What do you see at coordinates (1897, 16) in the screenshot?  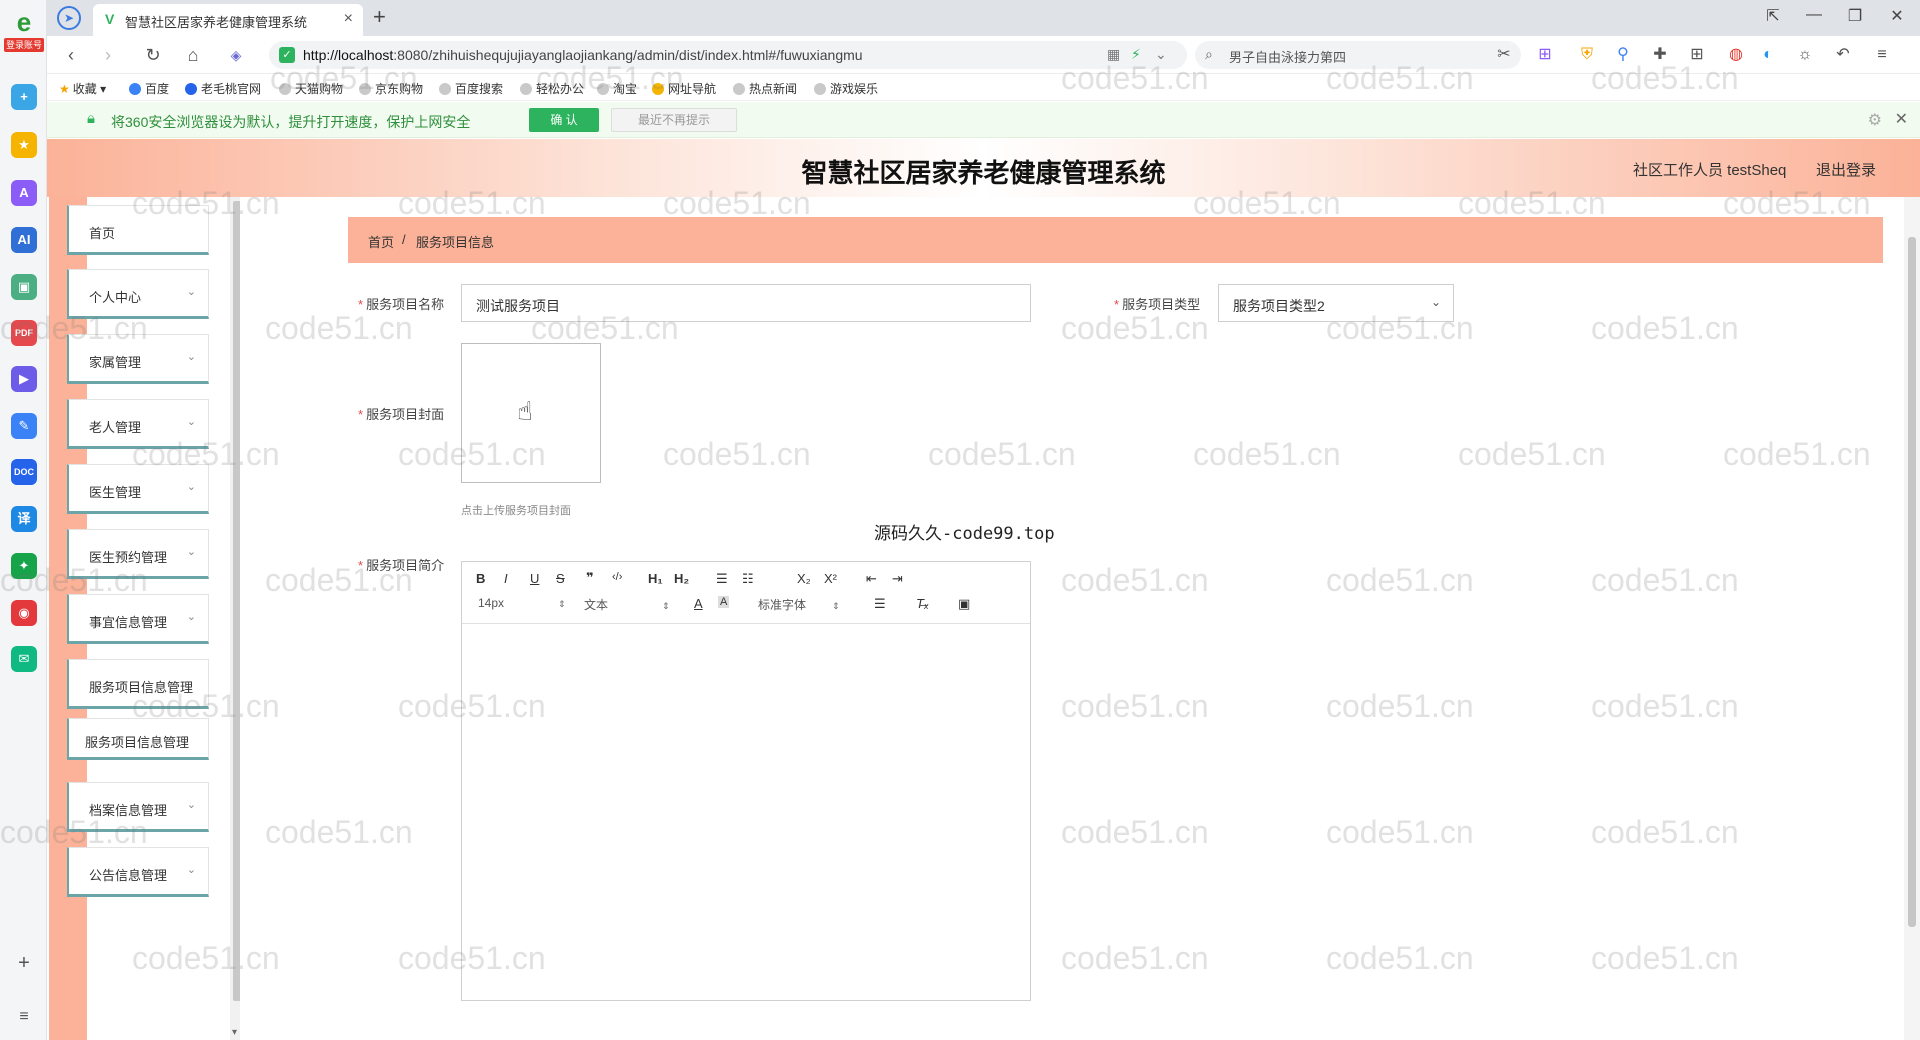 I see `close-window-icon: ✕` at bounding box center [1897, 16].